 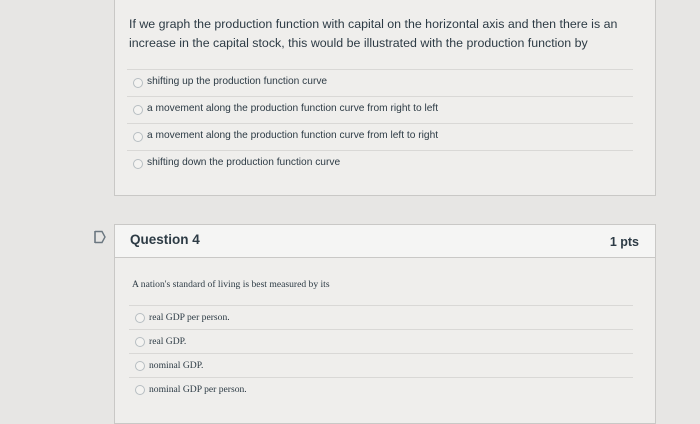 I want to click on answer-option: real GDP., so click(x=381, y=341).